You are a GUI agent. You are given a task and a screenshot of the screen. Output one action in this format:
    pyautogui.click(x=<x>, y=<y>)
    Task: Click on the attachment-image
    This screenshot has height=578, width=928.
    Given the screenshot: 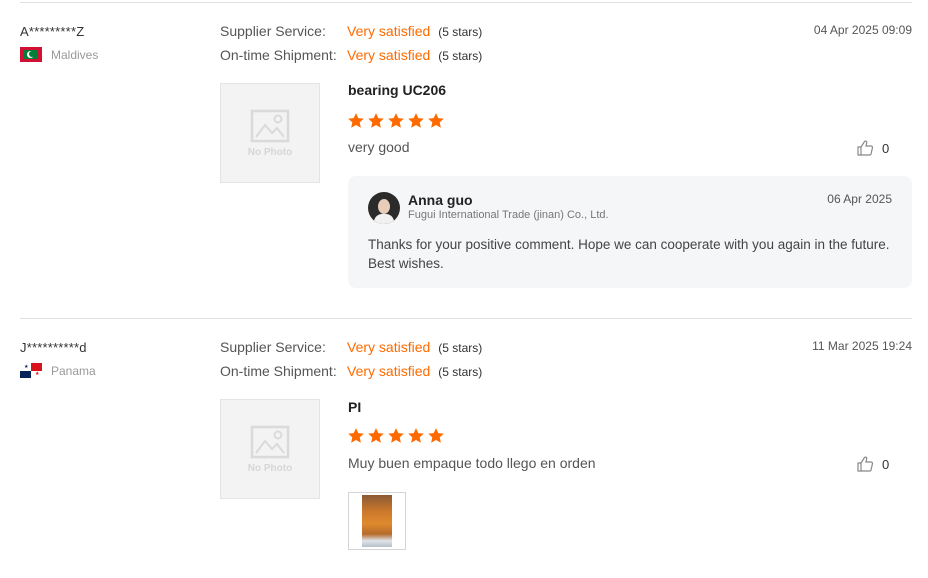 What is the action you would take?
    pyautogui.click(x=377, y=521)
    